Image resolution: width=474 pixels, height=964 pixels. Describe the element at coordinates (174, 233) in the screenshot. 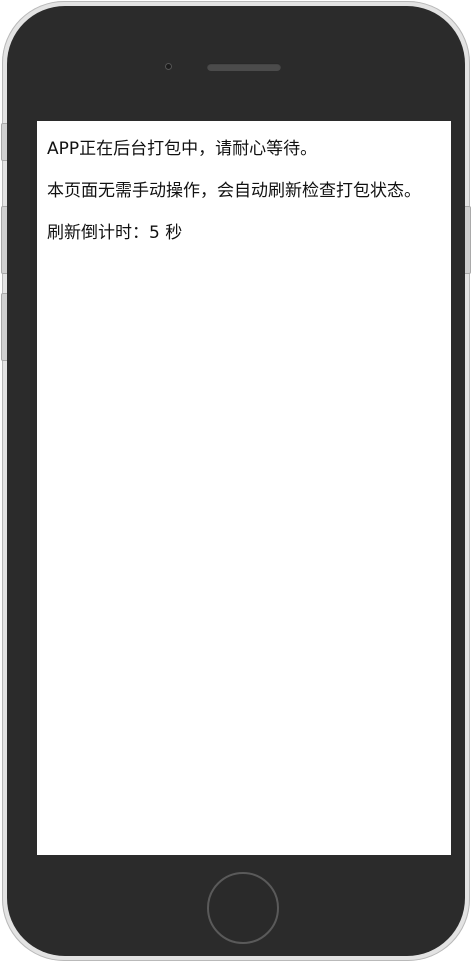

I see `countdown-unit: 秒` at that location.